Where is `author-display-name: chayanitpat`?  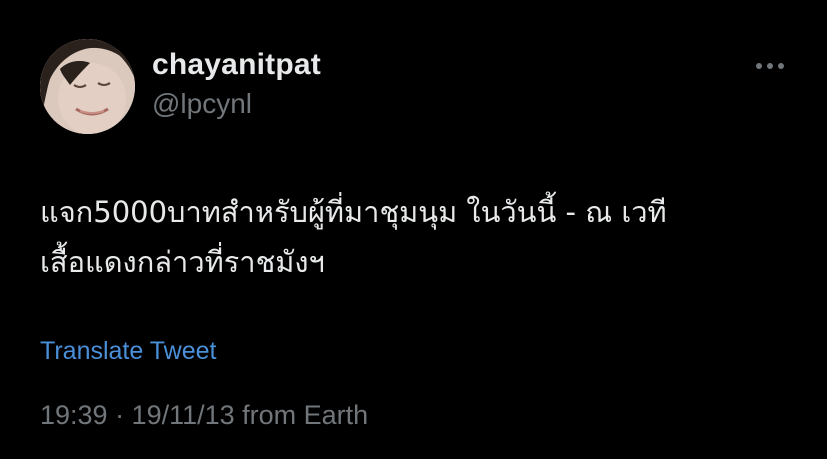 author-display-name: chayanitpat is located at coordinates (236, 65).